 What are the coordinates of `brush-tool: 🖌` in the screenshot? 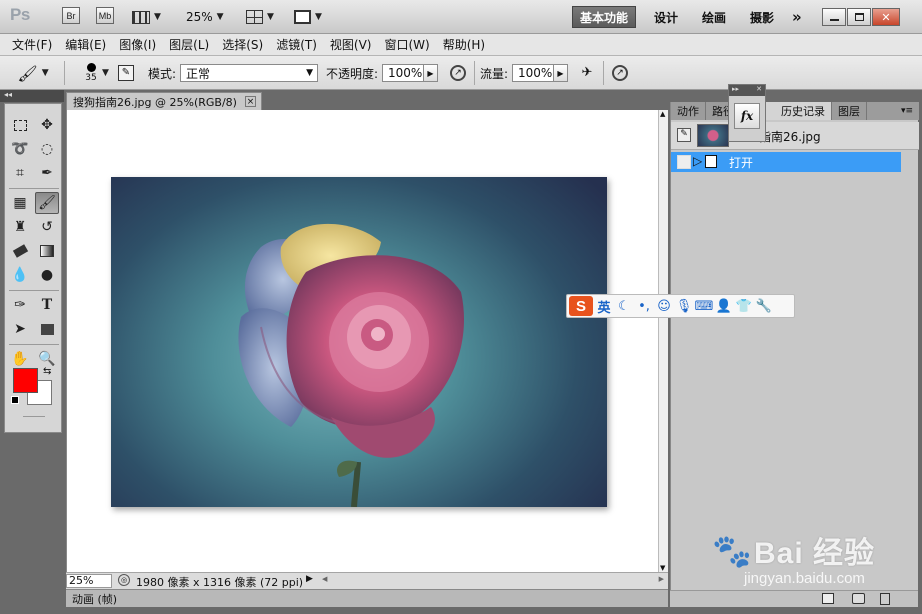 It's located at (47, 203).